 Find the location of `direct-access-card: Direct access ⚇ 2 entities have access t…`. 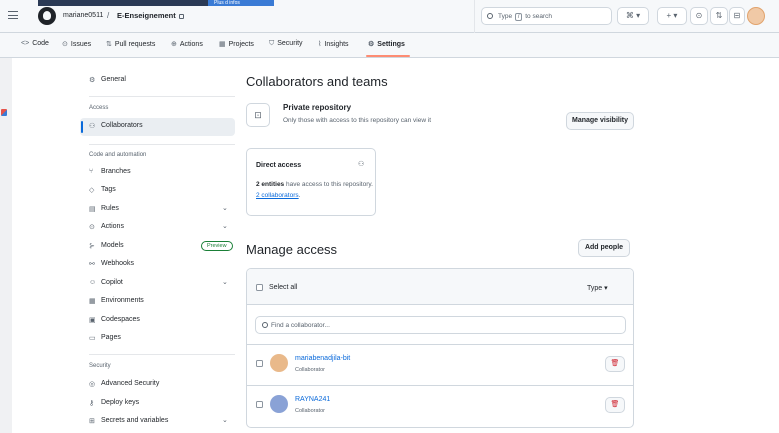

direct-access-card: Direct access ⚇ 2 entities have access t… is located at coordinates (311, 182).